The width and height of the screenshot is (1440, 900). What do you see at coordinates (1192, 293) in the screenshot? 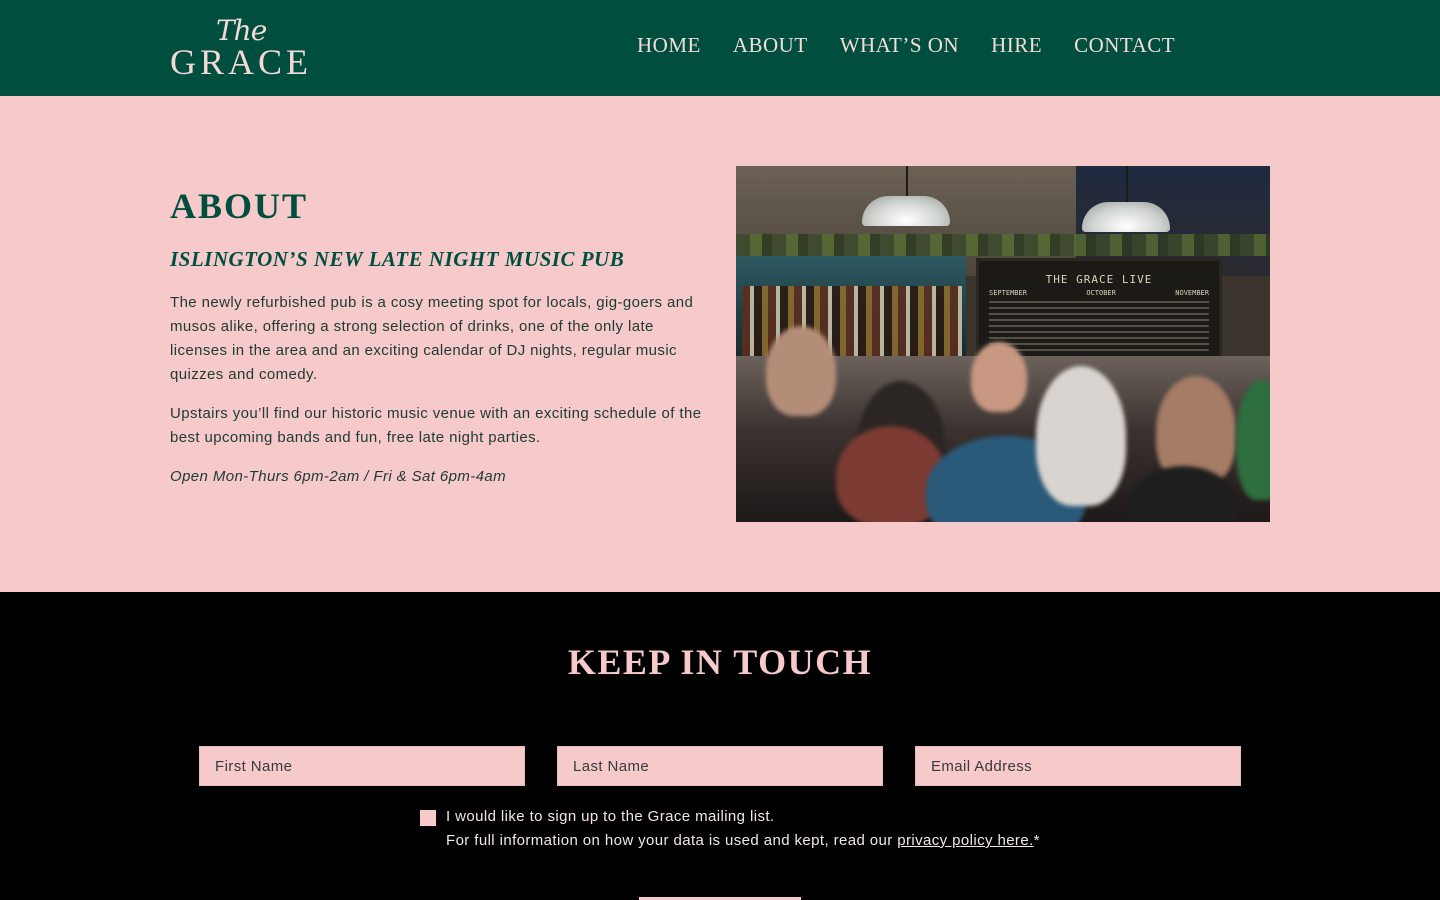
I see `board-month: NOVEMBER` at bounding box center [1192, 293].